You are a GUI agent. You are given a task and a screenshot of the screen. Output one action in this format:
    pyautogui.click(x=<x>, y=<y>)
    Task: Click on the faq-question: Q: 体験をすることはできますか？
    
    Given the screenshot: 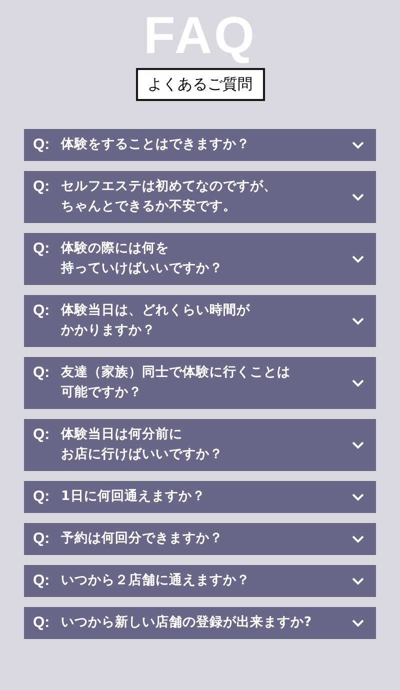 What is the action you would take?
    pyautogui.click(x=200, y=145)
    